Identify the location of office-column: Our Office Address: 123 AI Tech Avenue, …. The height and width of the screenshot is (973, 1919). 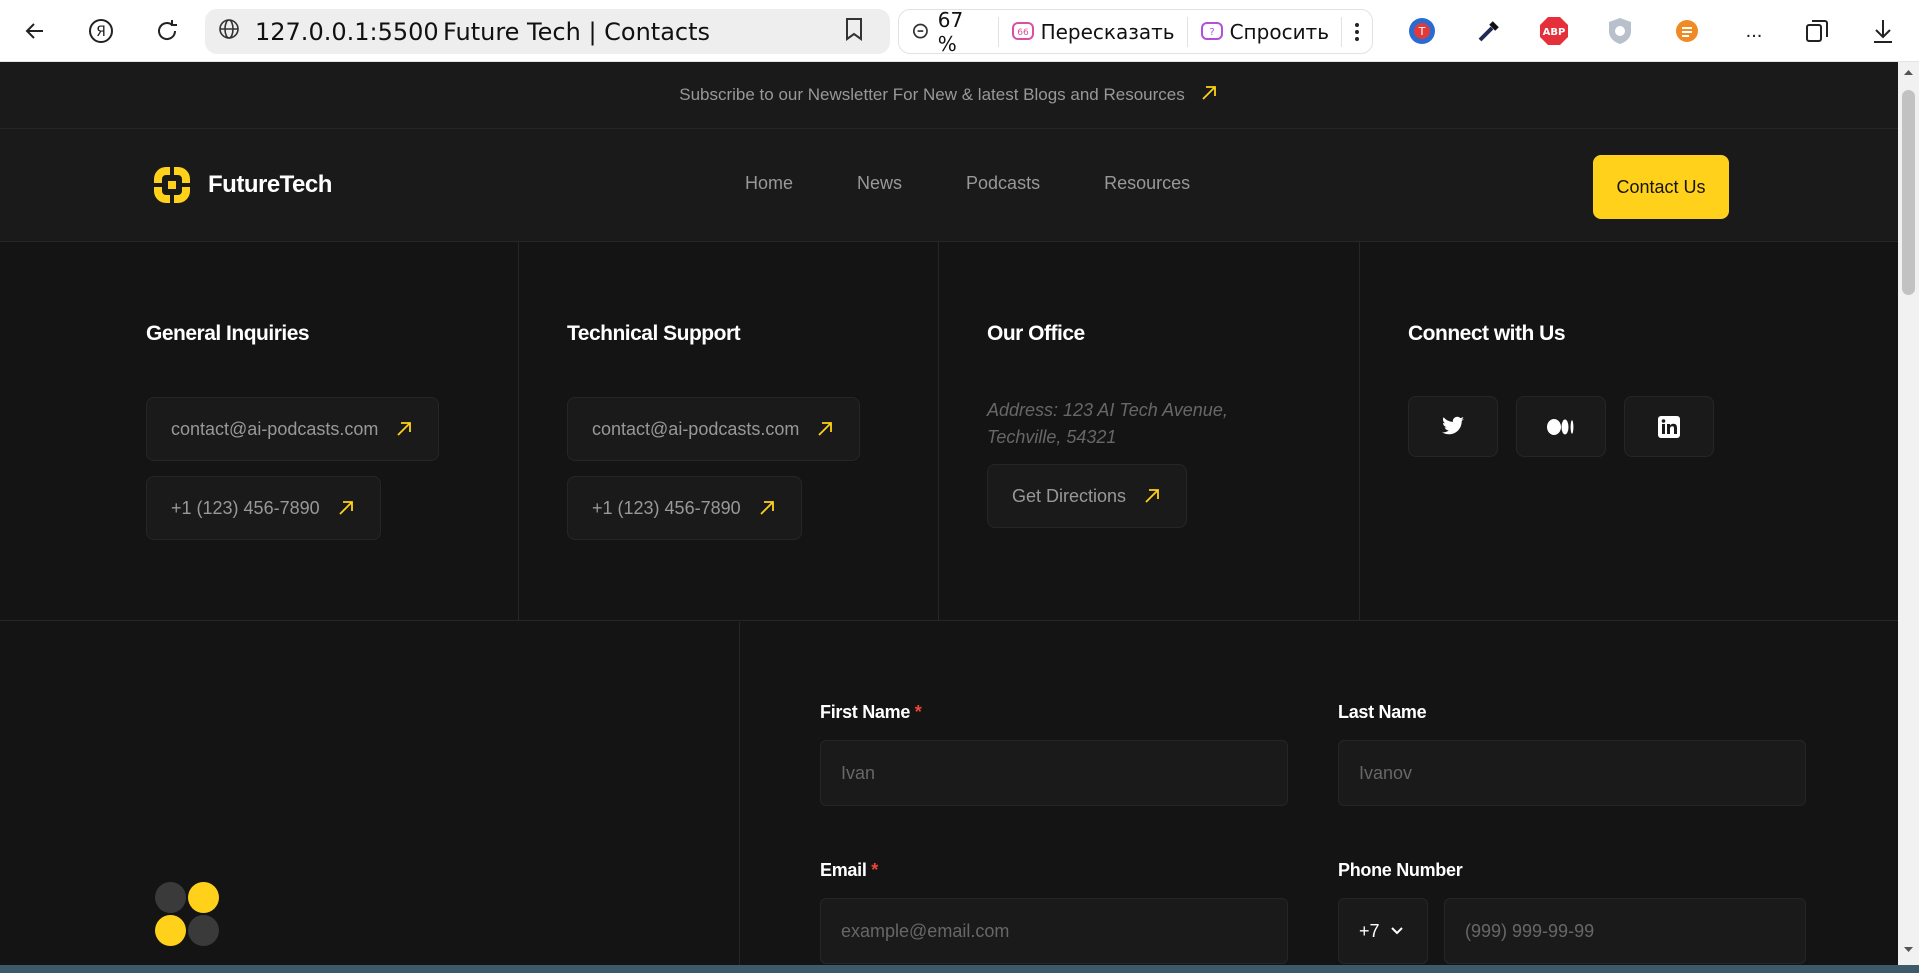
(1149, 431).